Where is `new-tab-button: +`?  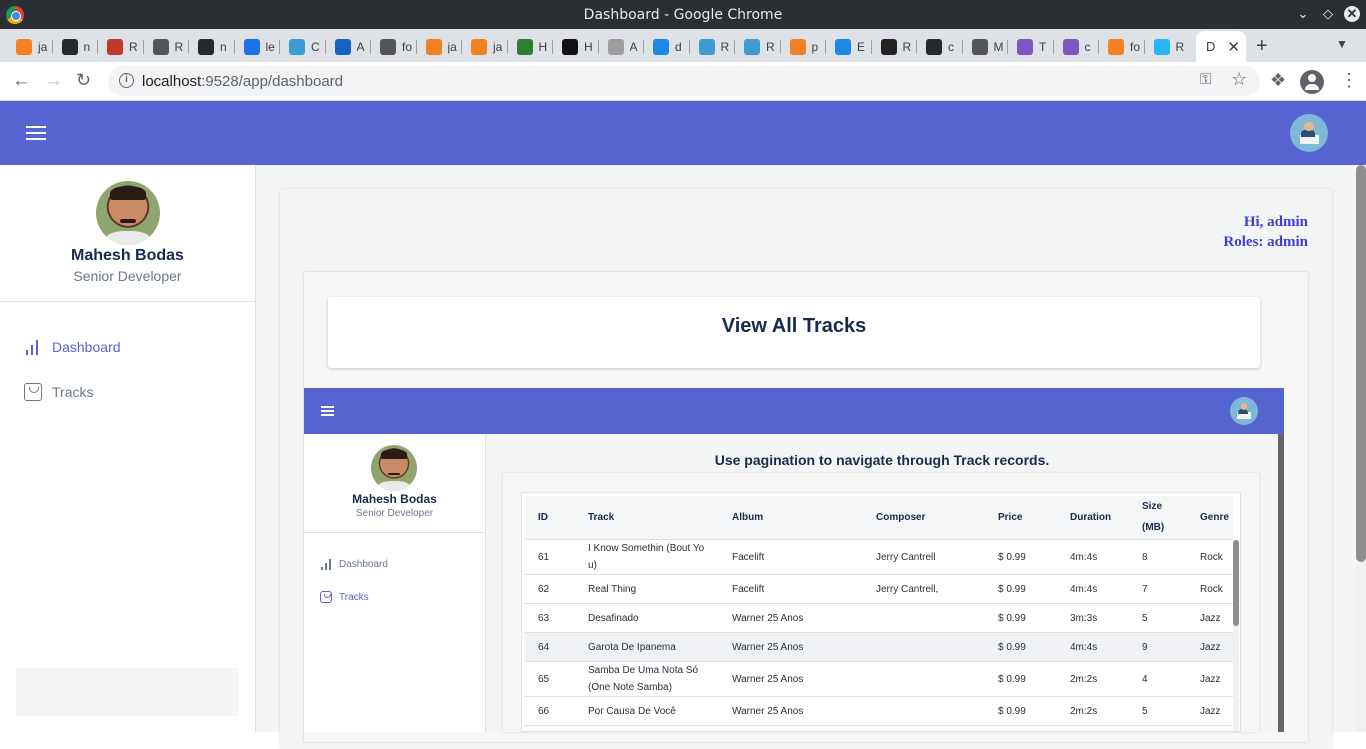
new-tab-button: + is located at coordinates (1262, 46).